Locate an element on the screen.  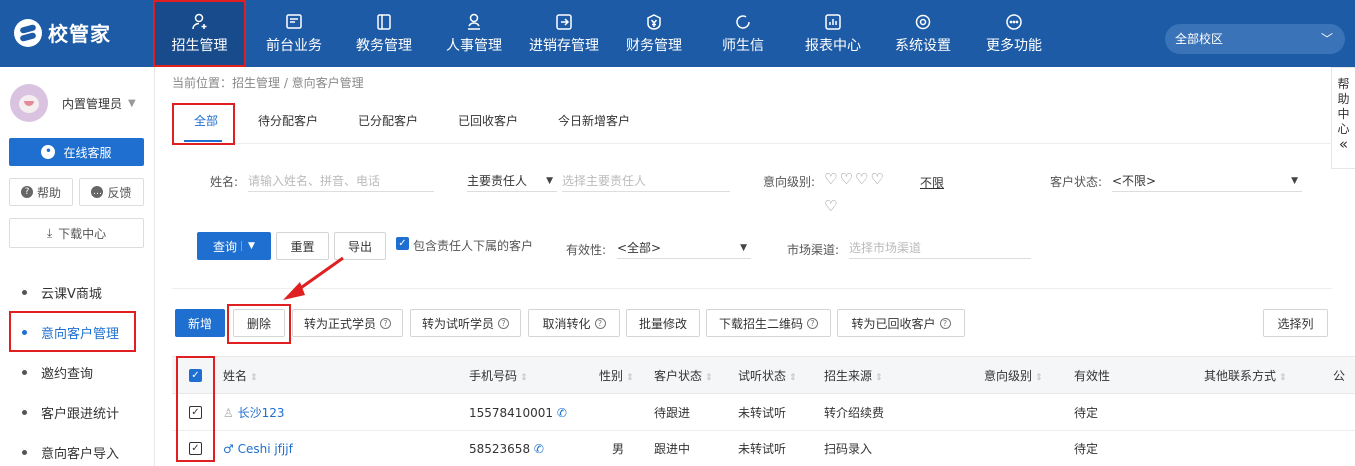
nav-label: 人事管理 is located at coordinates (474, 45).